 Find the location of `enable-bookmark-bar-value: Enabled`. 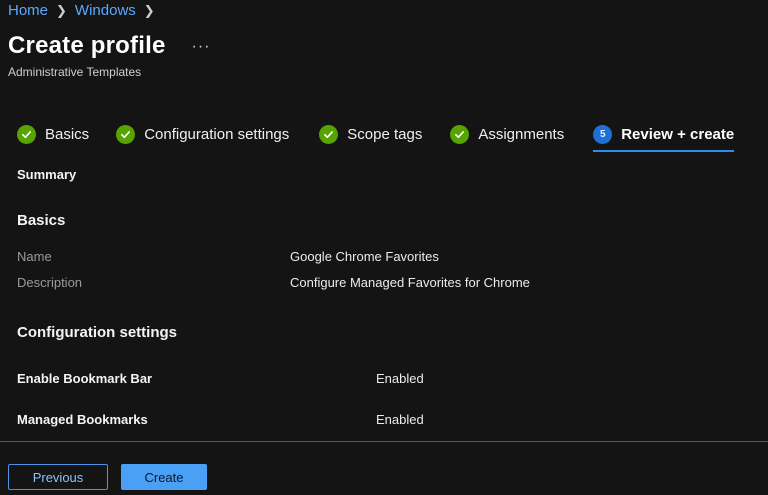

enable-bookmark-bar-value: Enabled is located at coordinates (400, 378).